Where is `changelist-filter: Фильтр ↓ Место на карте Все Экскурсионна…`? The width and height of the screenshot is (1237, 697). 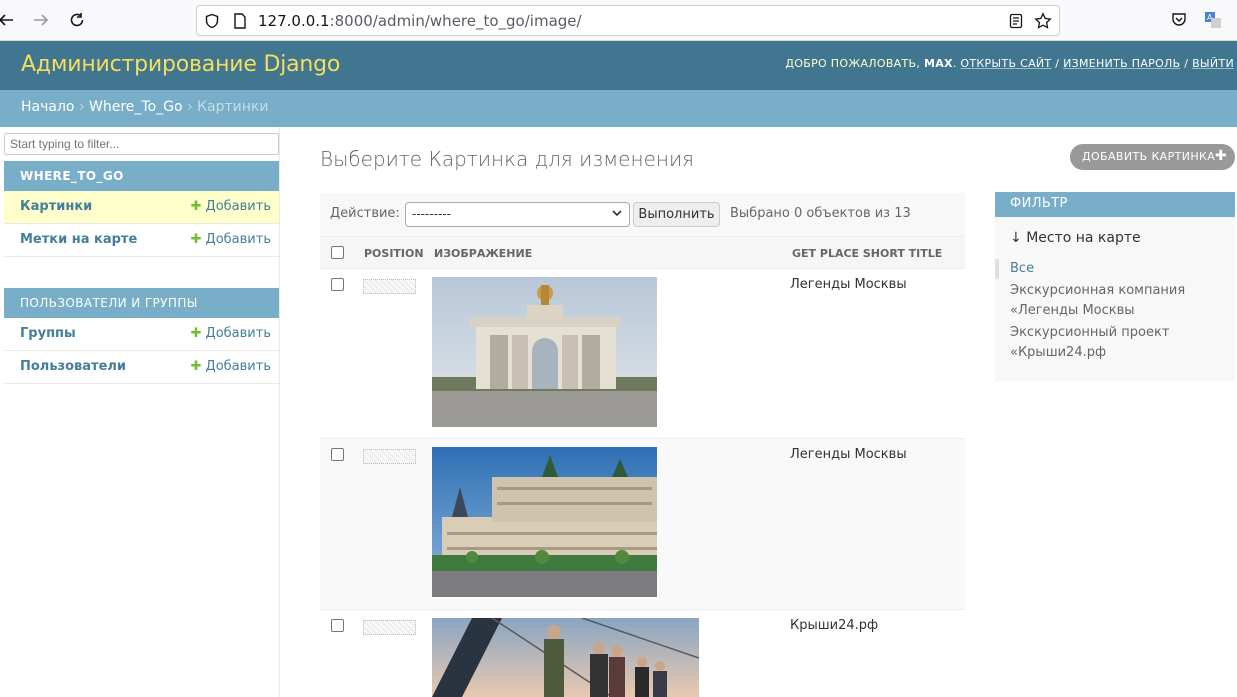 changelist-filter: Фильтр ↓ Место на карте Все Экскурсионна… is located at coordinates (1115, 287).